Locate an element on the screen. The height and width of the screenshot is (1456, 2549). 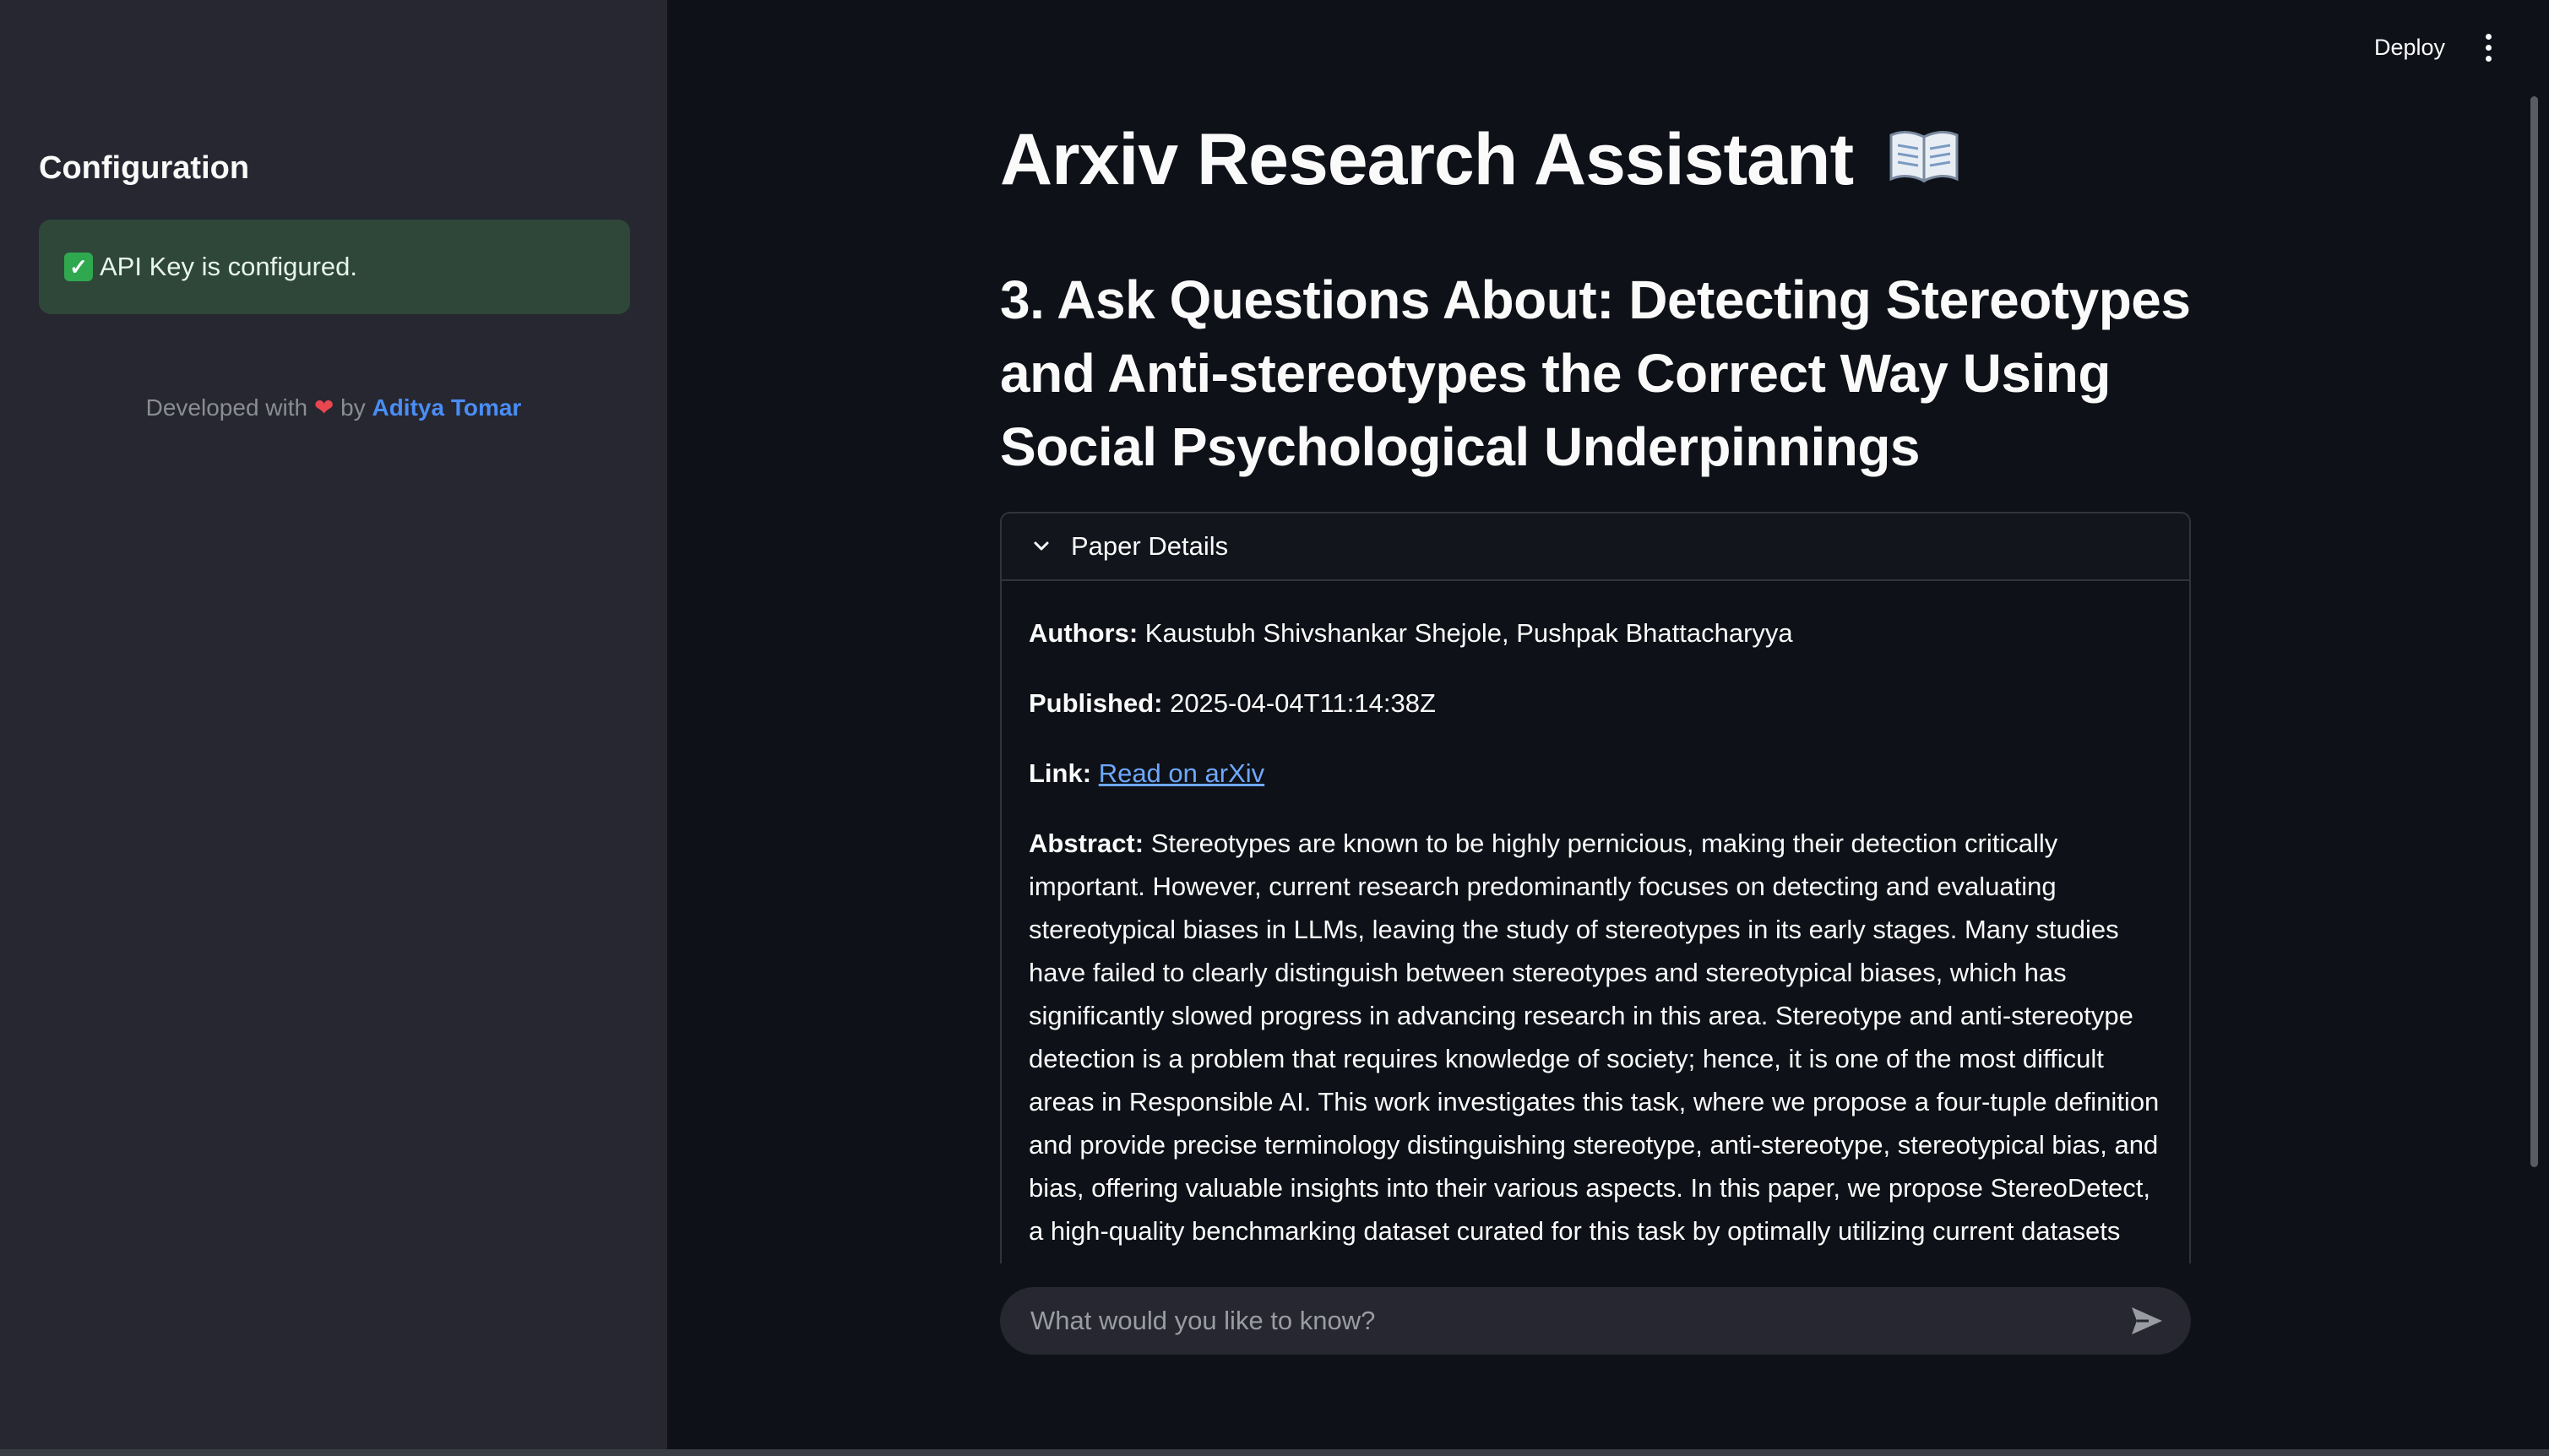
page-title: Arxiv Research Assistant is located at coordinates (1480, 162).